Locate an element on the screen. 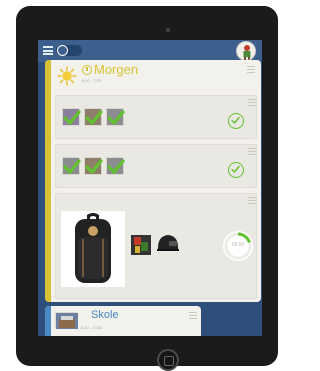 This screenshot has width=320, height=371. activity-card-school: Skole 8:00 - 13:00 is located at coordinates (123, 321).